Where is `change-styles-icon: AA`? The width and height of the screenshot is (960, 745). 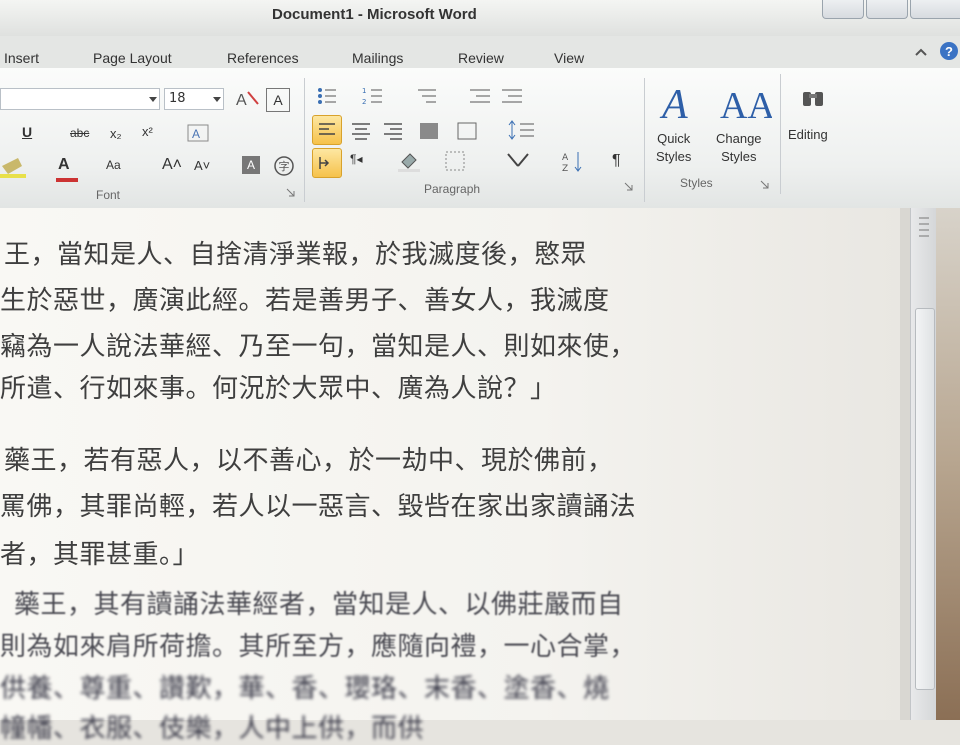
change-styles-icon: AA is located at coordinates (744, 102).